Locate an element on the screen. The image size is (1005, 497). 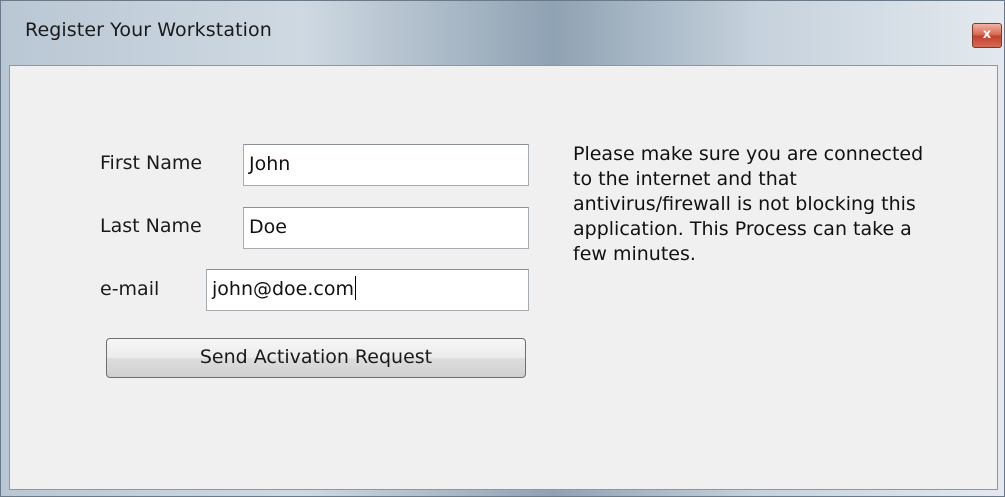
window-title: Register Your Workstation is located at coordinates (148, 30).